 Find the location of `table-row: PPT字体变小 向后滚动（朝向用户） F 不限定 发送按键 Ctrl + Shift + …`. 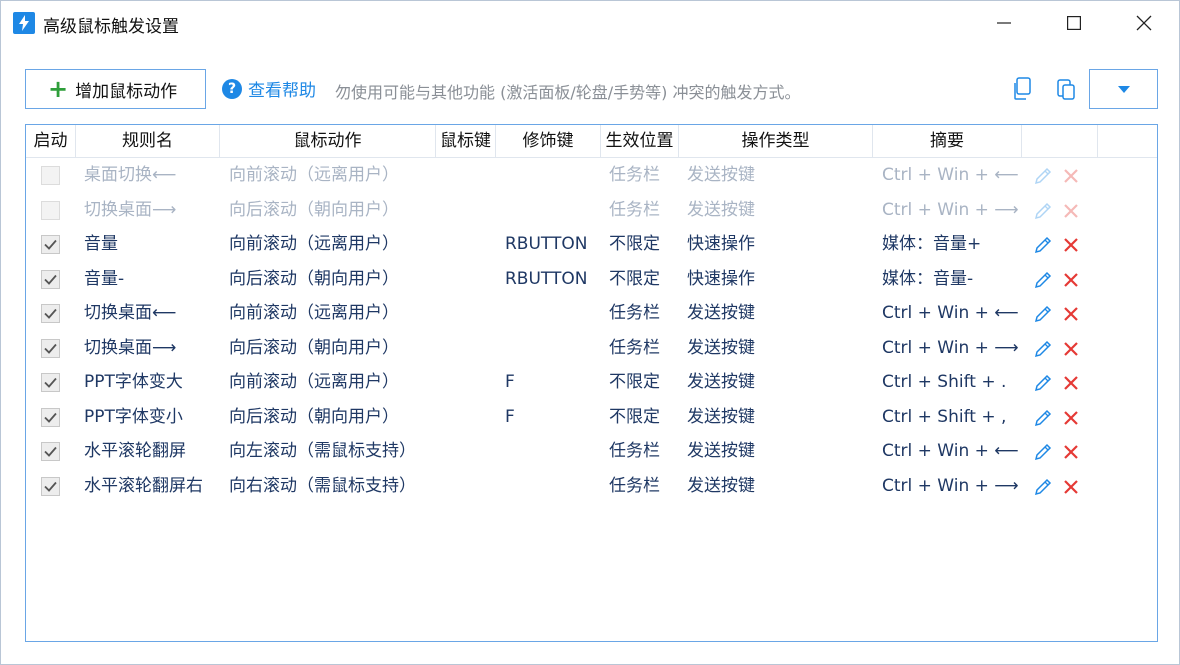

table-row: PPT字体变小 向后滚动（朝向用户） F 不限定 发送按键 Ctrl + Shift + … is located at coordinates (591, 417).